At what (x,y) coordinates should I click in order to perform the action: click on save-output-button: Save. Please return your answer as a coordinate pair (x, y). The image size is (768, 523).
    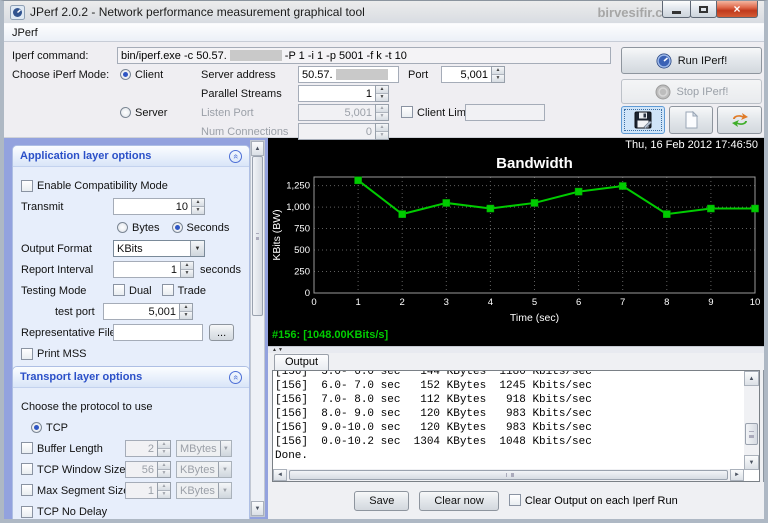
    Looking at the image, I should click on (382, 500).